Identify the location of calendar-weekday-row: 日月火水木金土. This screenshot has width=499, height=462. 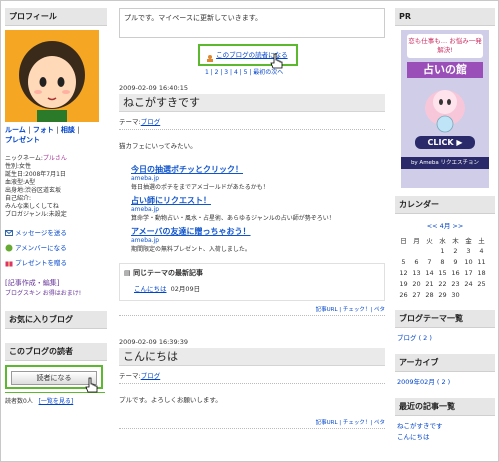
(442, 239).